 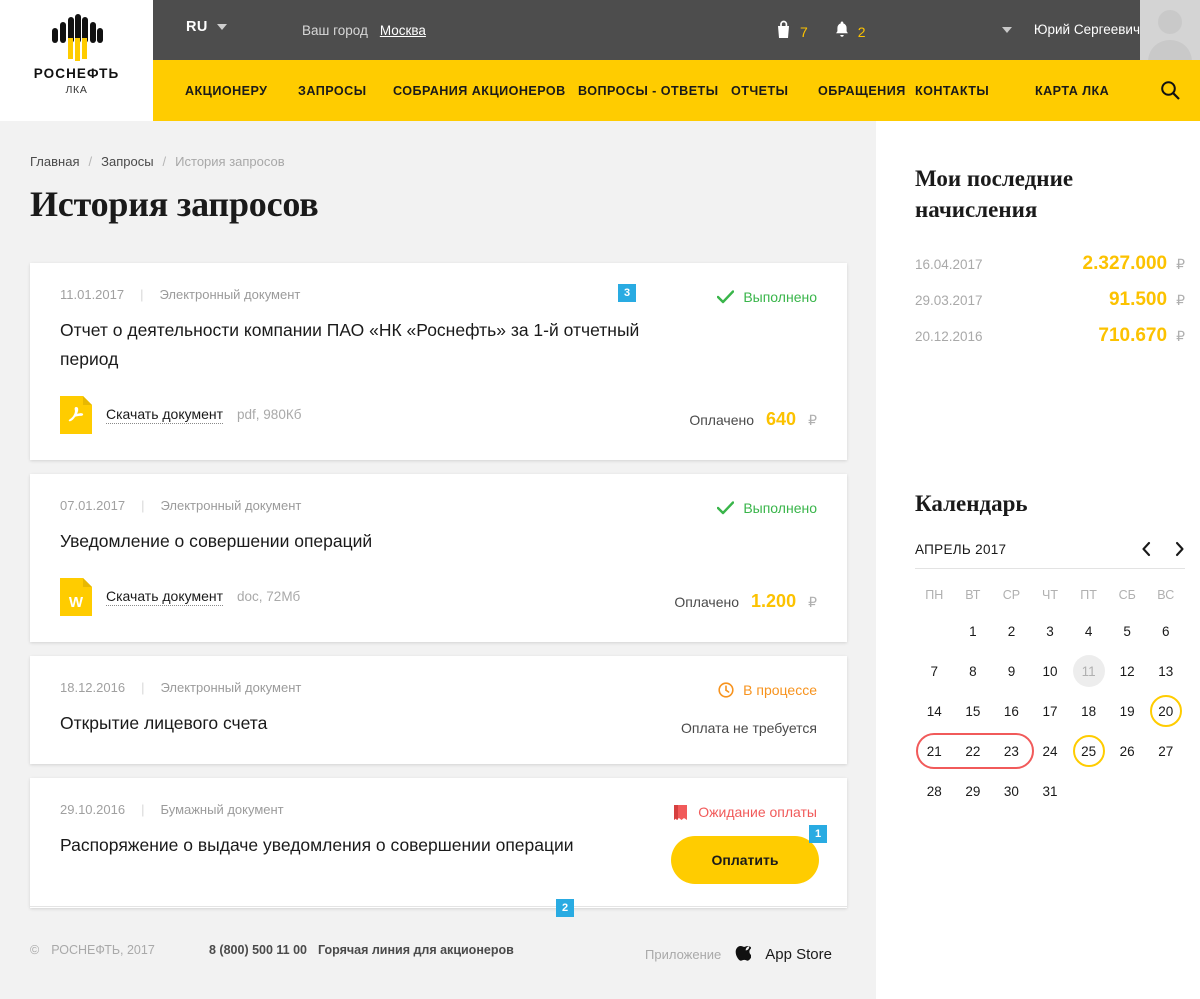 I want to click on nav-item-5: ОТЧЕТЫ, so click(x=759, y=91).